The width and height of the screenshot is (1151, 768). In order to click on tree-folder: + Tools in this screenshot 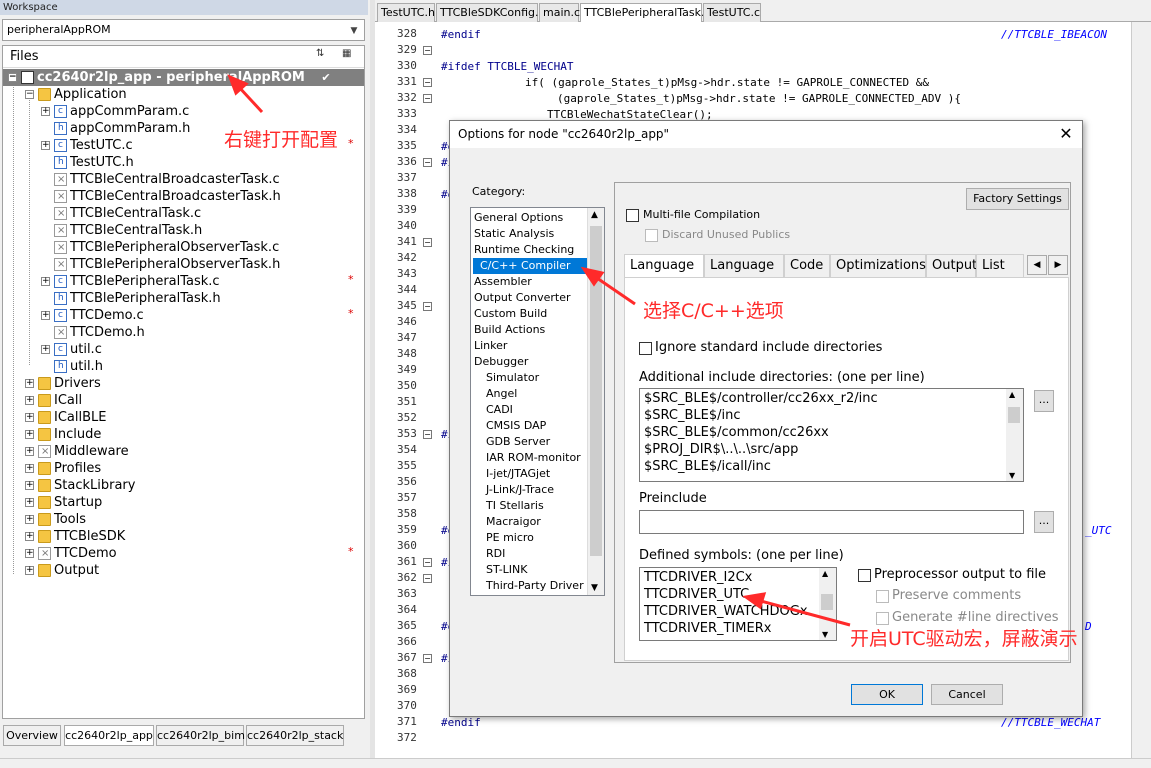, I will do `click(183, 519)`.